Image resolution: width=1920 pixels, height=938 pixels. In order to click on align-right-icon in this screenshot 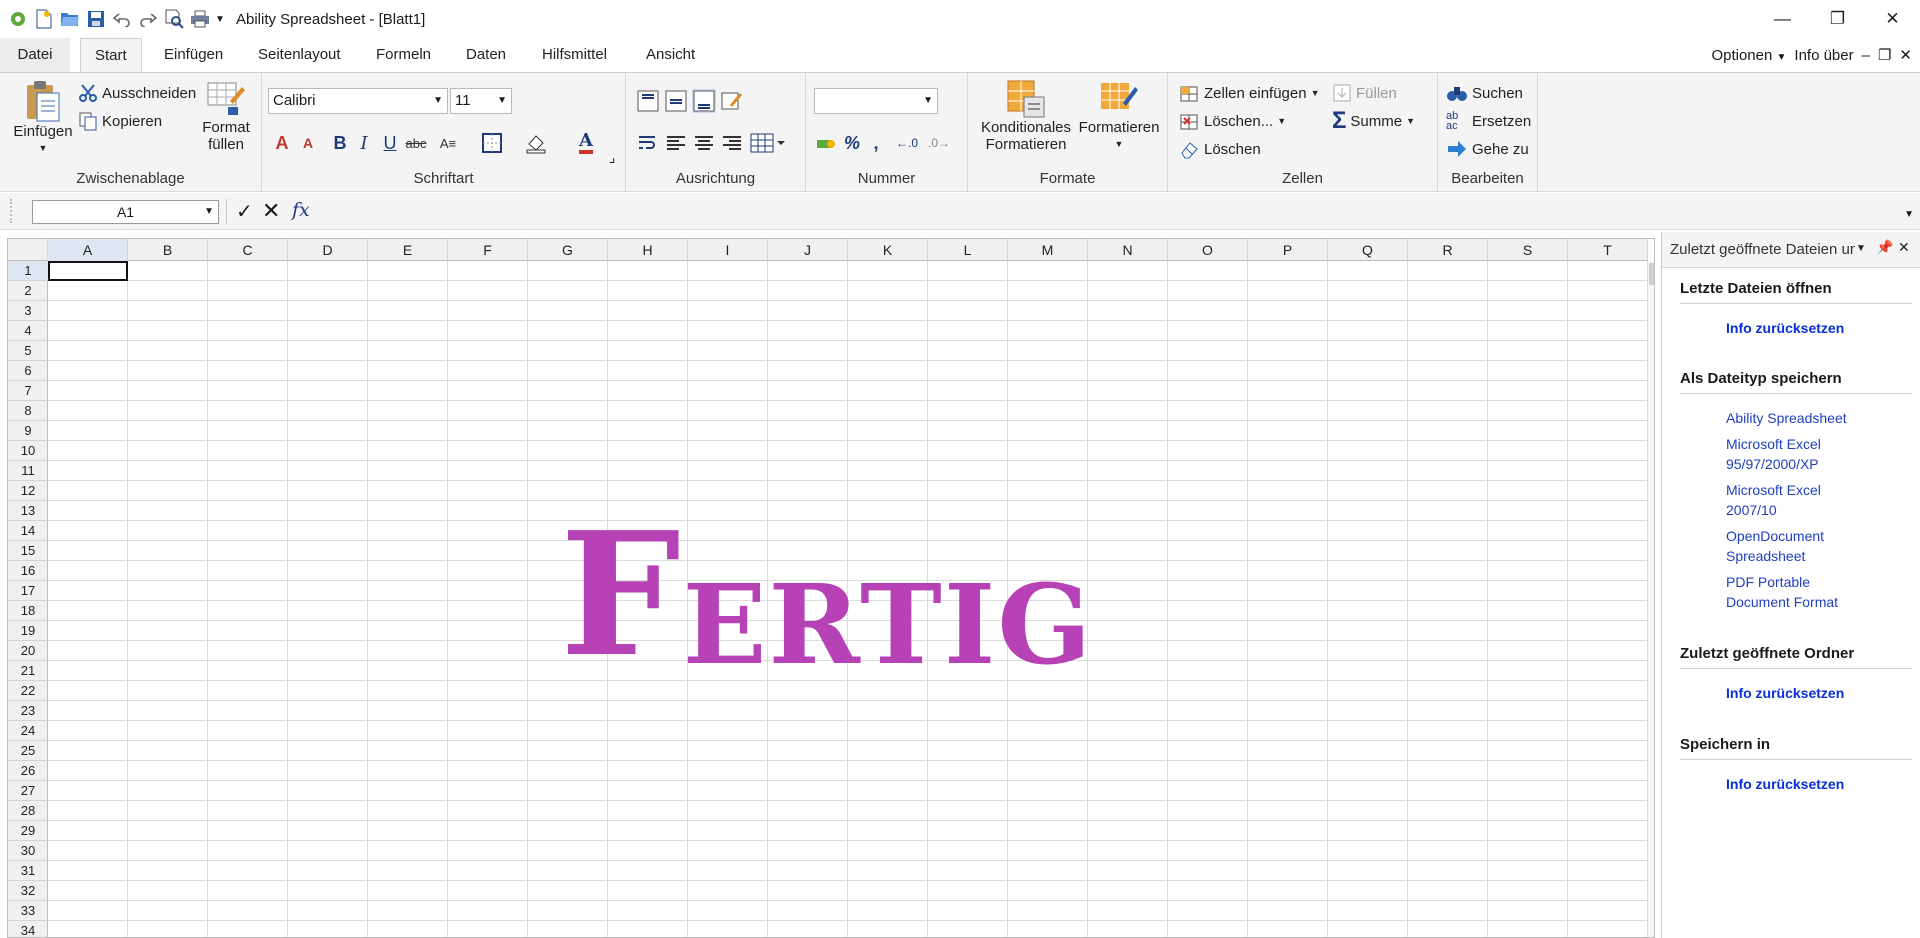, I will do `click(732, 143)`.